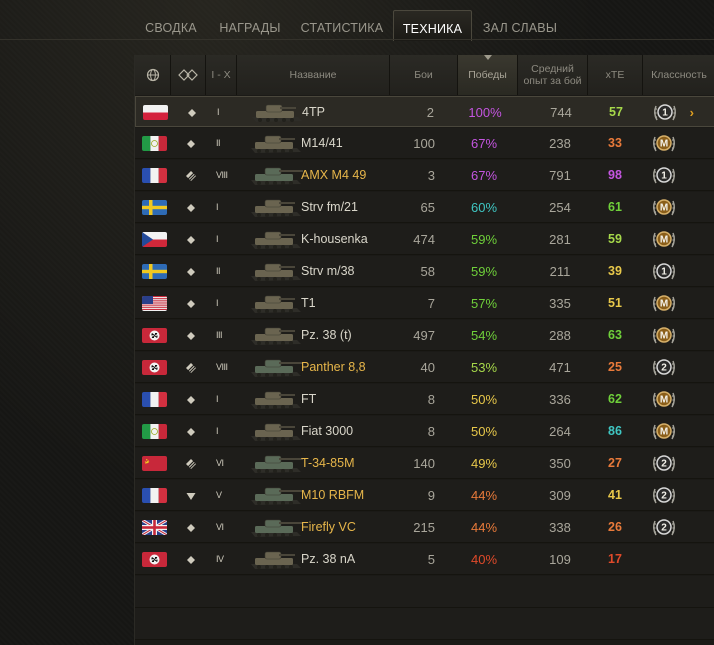 The height and width of the screenshot is (645, 714). I want to click on table-row: VIII AMX M4 49 3 67% 791 98 1, so click(424, 175).